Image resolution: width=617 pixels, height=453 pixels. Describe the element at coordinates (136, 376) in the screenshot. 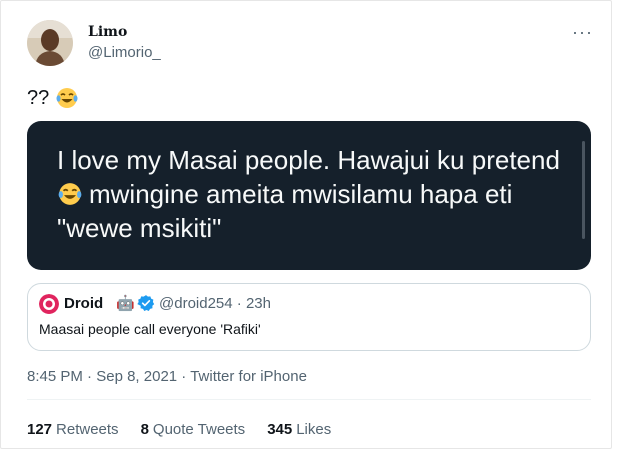

I see `tweet-date: Sep 8, 2021` at that location.